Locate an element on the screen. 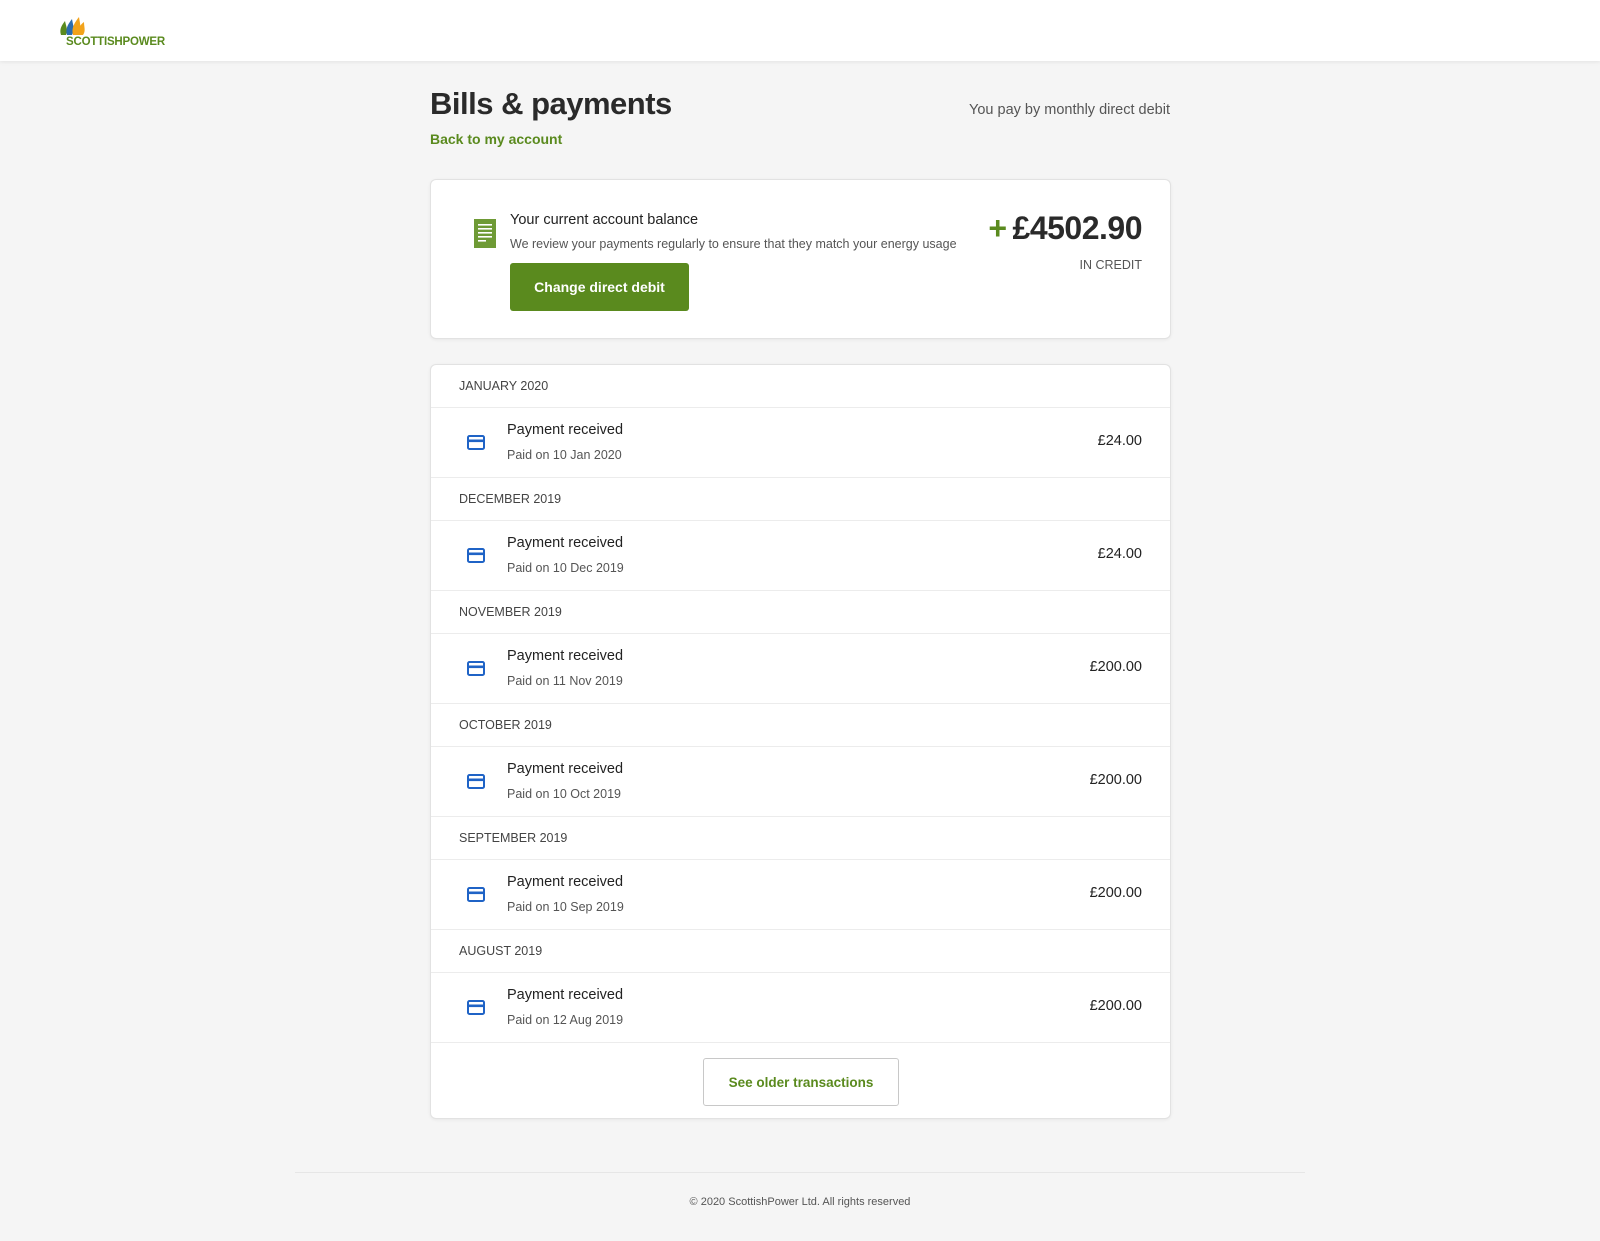 This screenshot has height=1241, width=1600. month-header: OCTOBER 2019 is located at coordinates (800, 725).